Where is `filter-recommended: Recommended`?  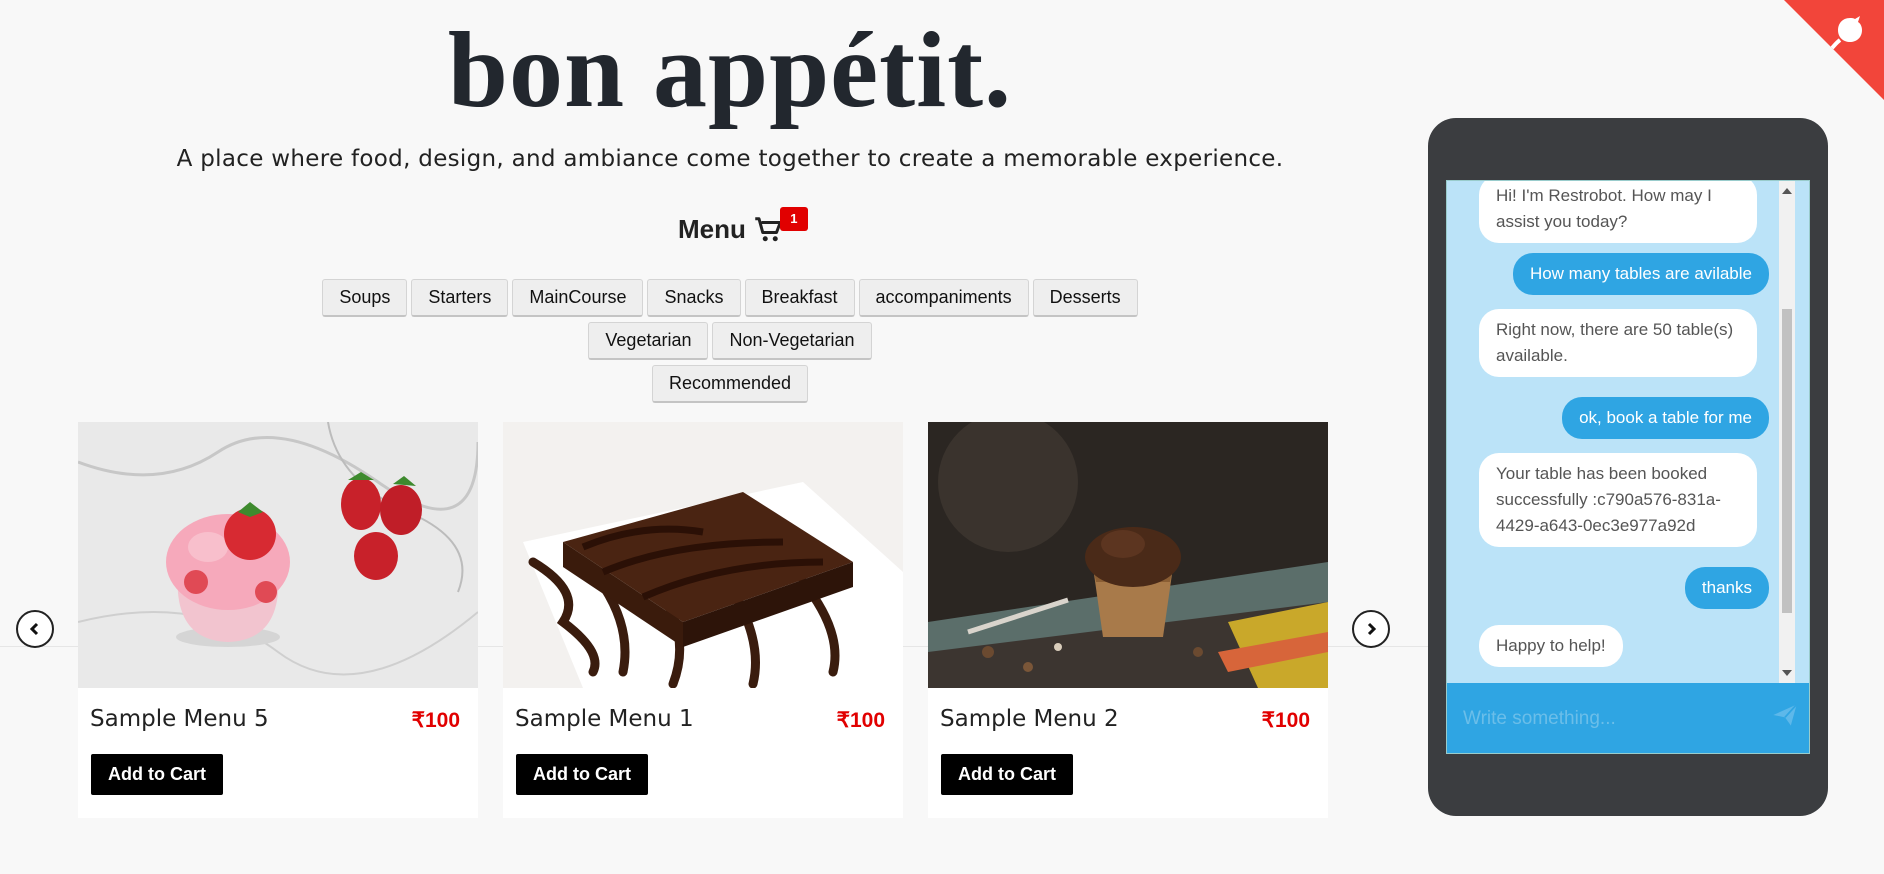 filter-recommended: Recommended is located at coordinates (730, 384).